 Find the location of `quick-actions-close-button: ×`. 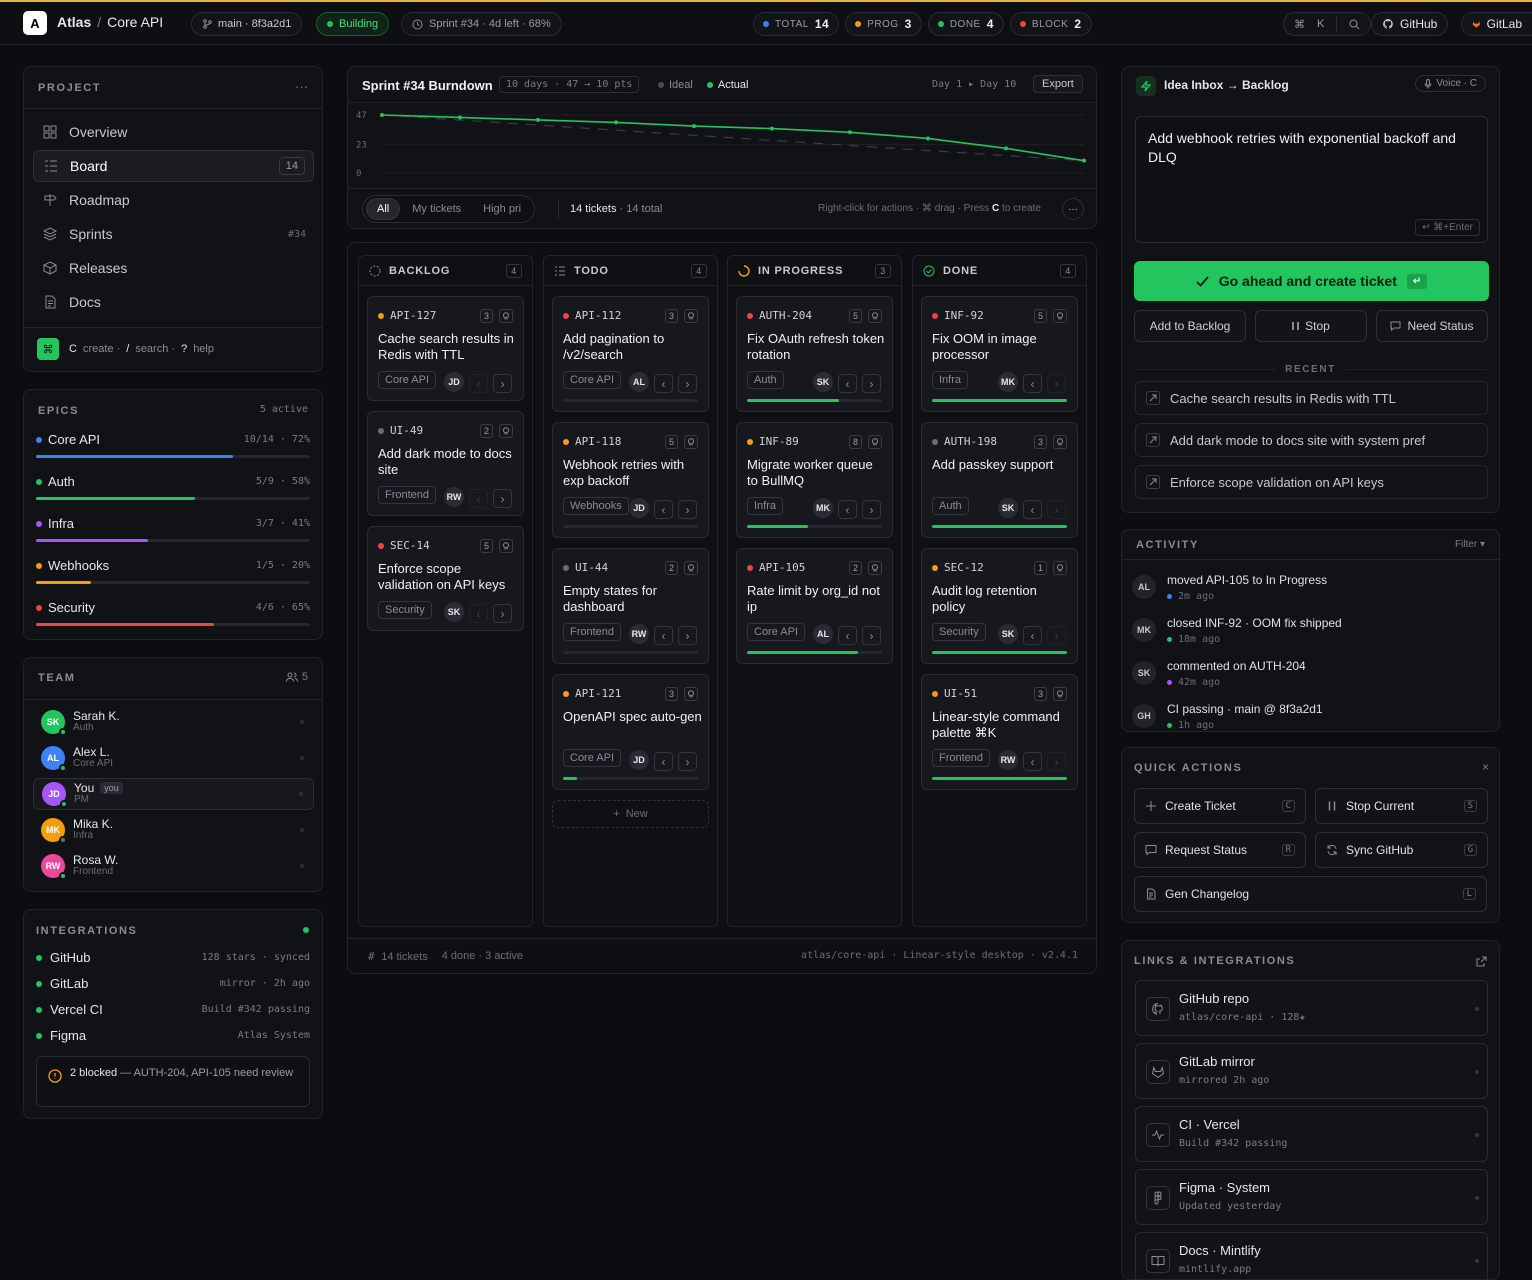

quick-actions-close-button: × is located at coordinates (1485, 767).